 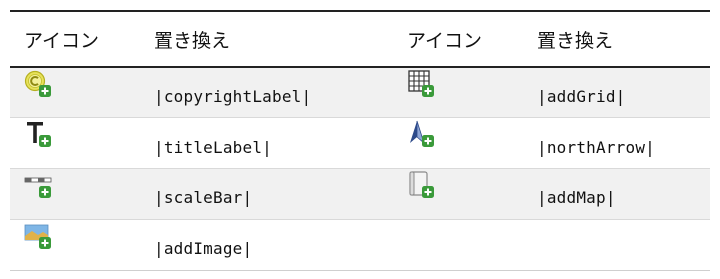 I want to click on replacement-text: |scaleBar|, so click(x=203, y=198).